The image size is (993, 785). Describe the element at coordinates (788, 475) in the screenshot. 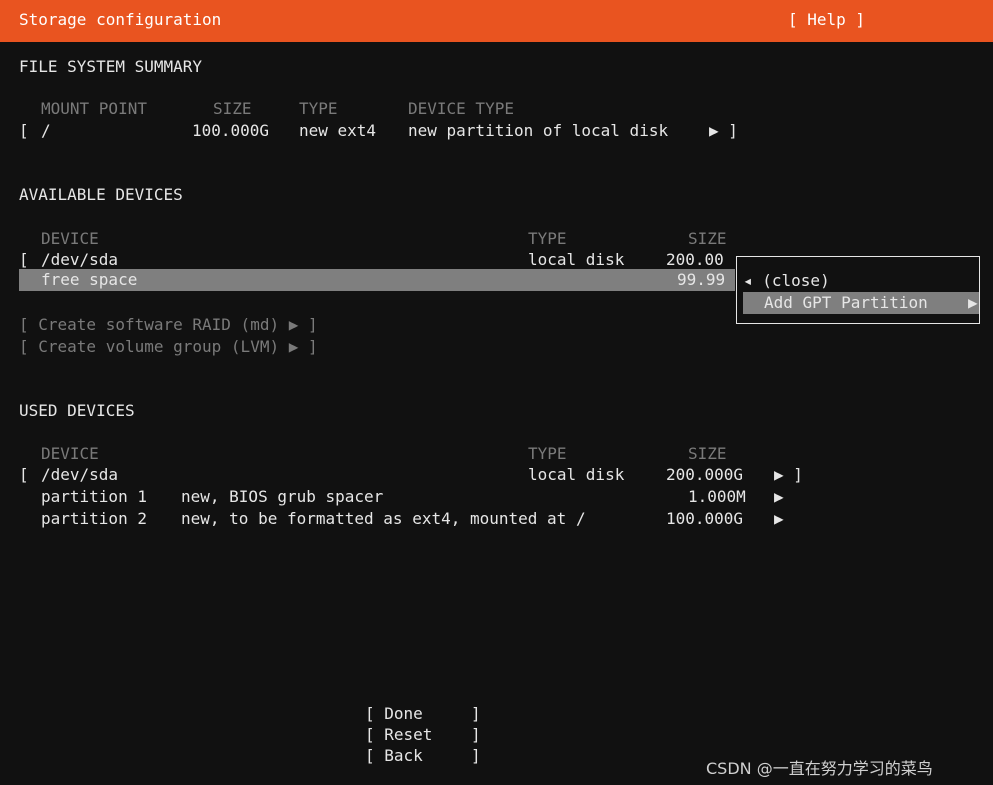

I see `used-device-arrow-icon: ▶ ]` at that location.